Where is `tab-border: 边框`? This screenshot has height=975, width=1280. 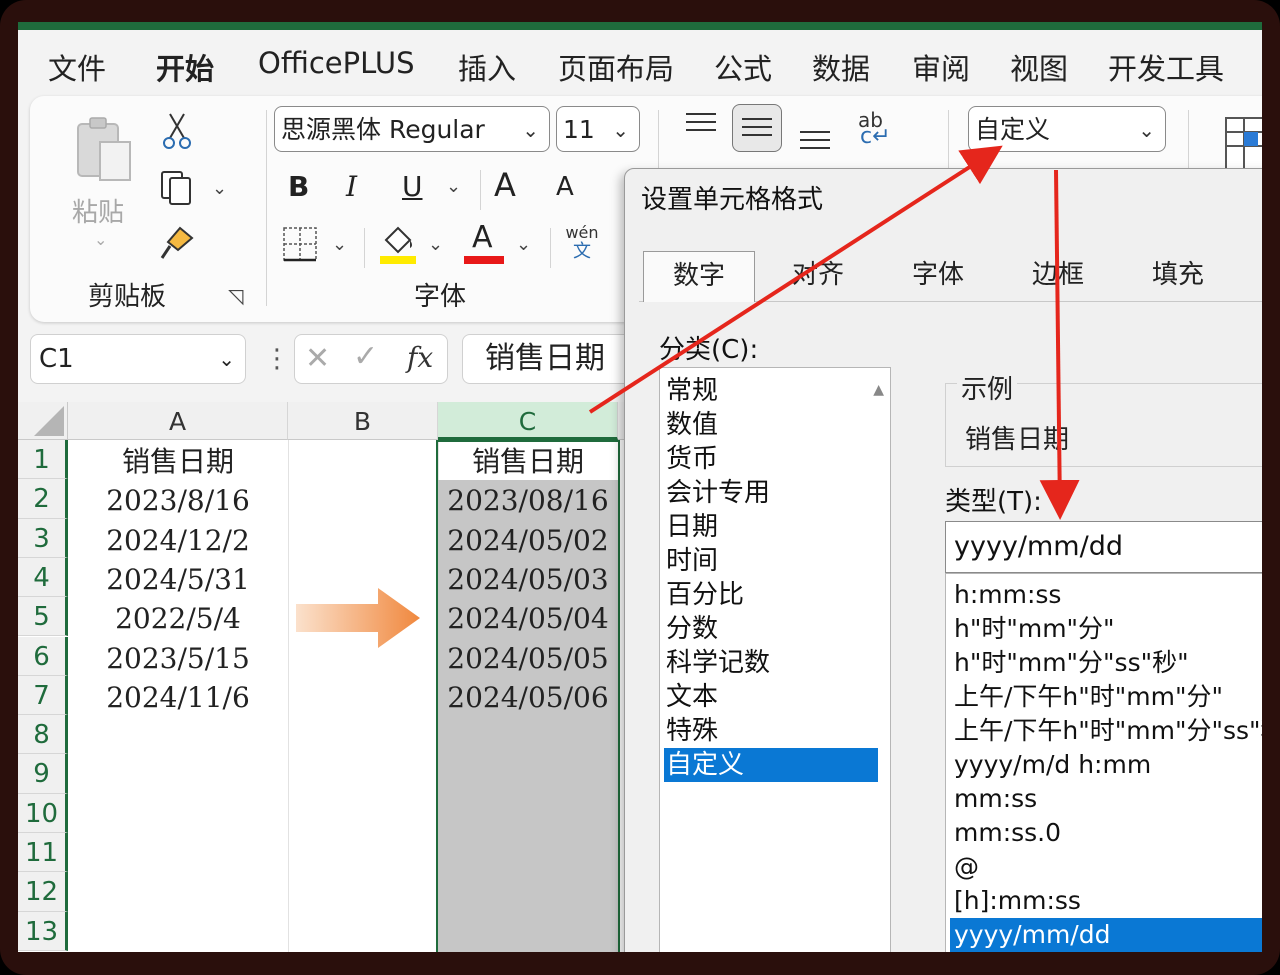
tab-border: 边框 is located at coordinates (1058, 275).